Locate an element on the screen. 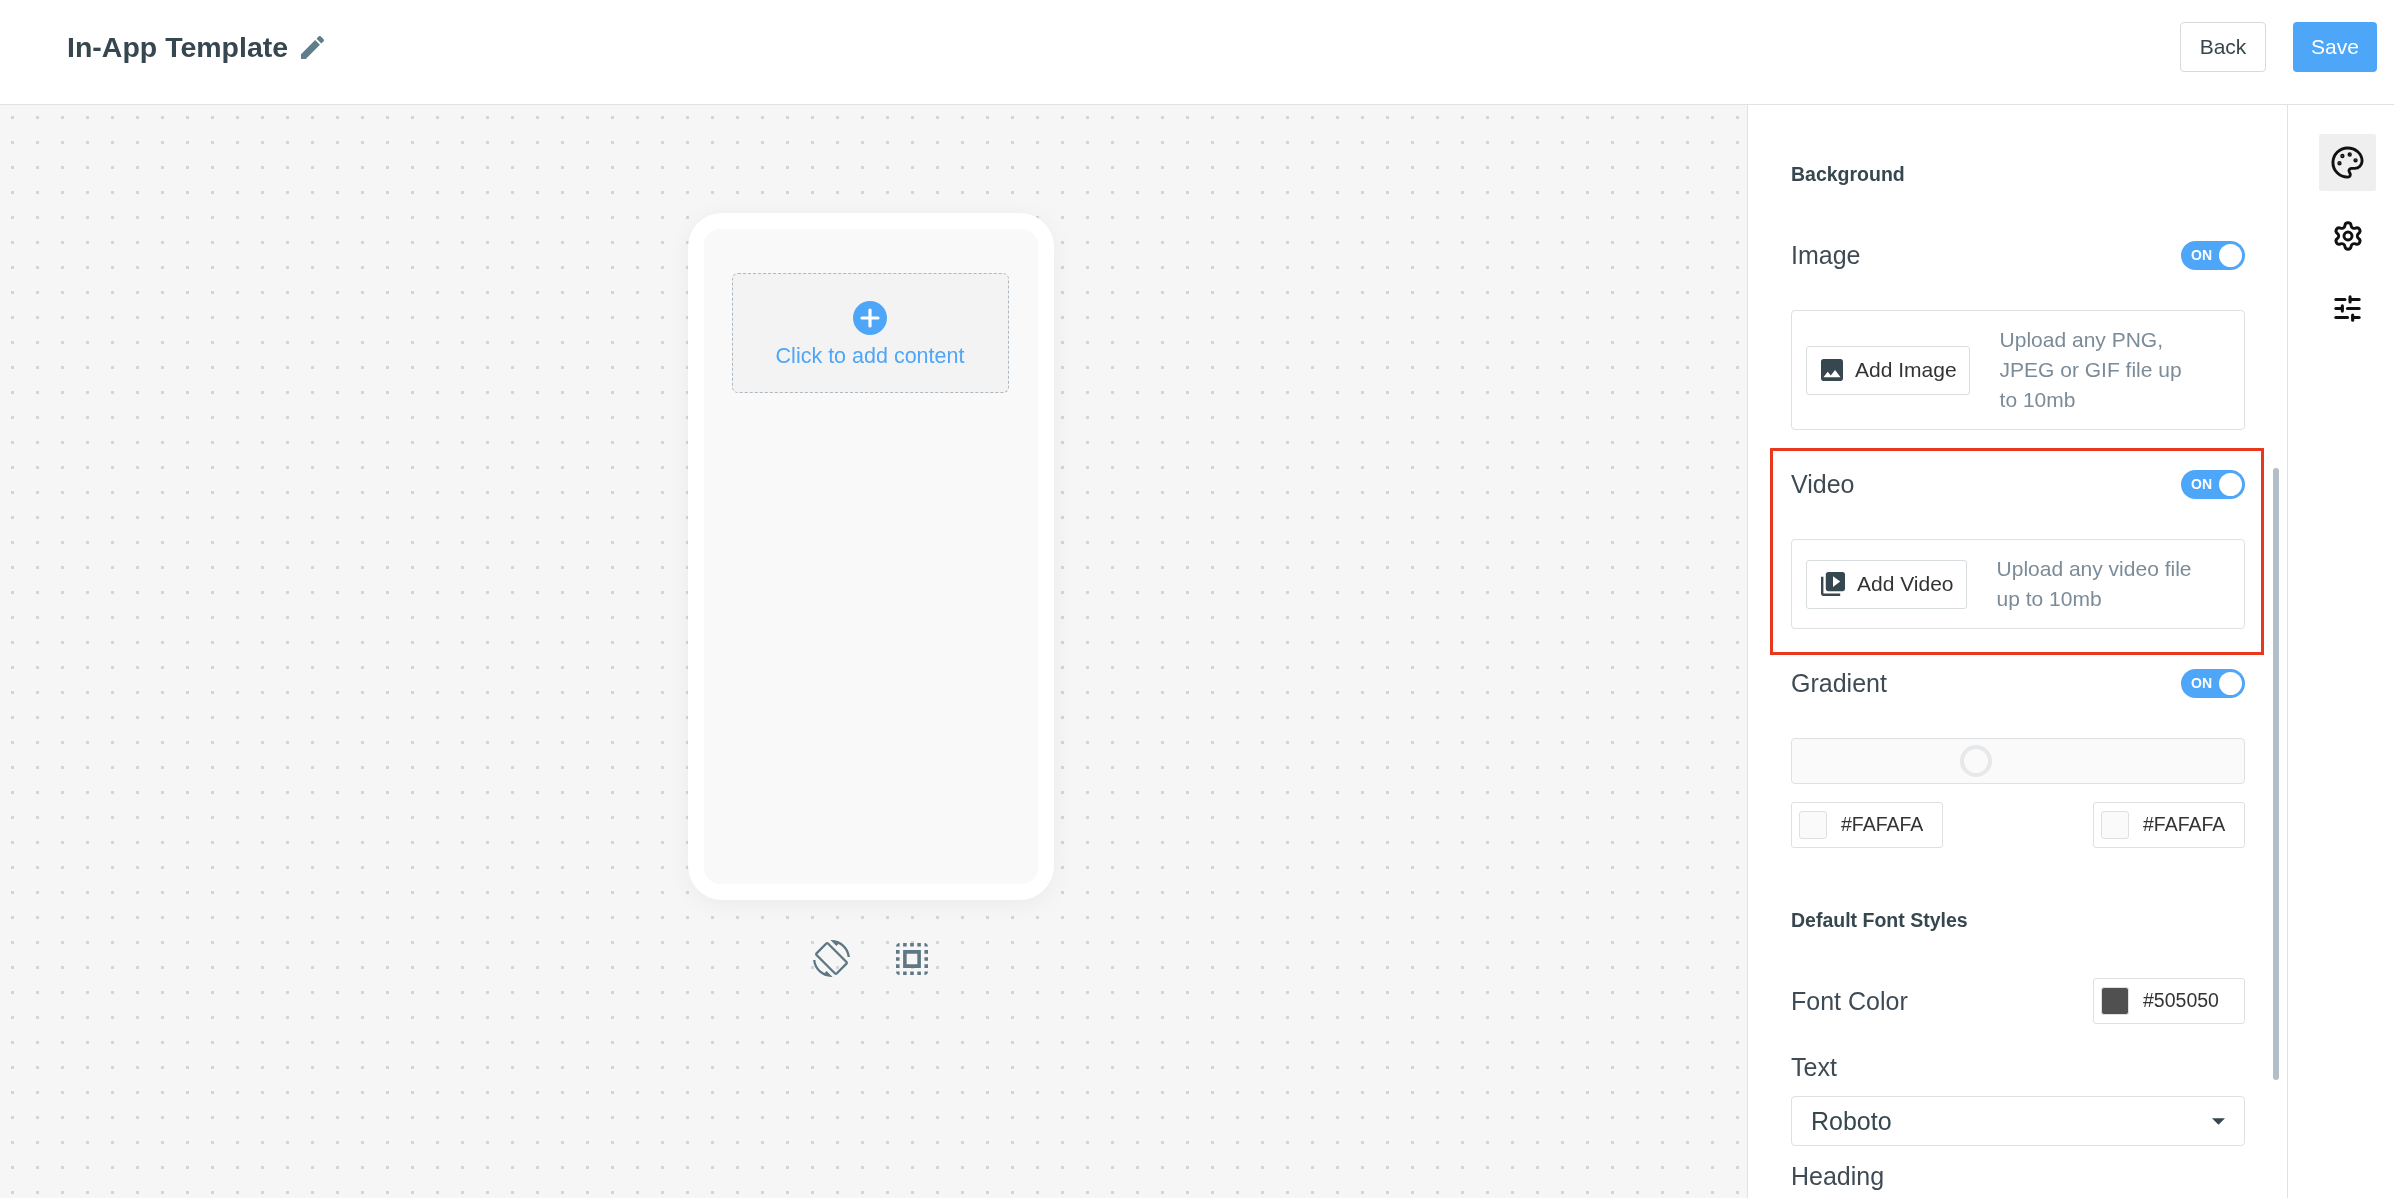 This screenshot has height=1198, width=2394. gradient-slider is located at coordinates (2018, 761).